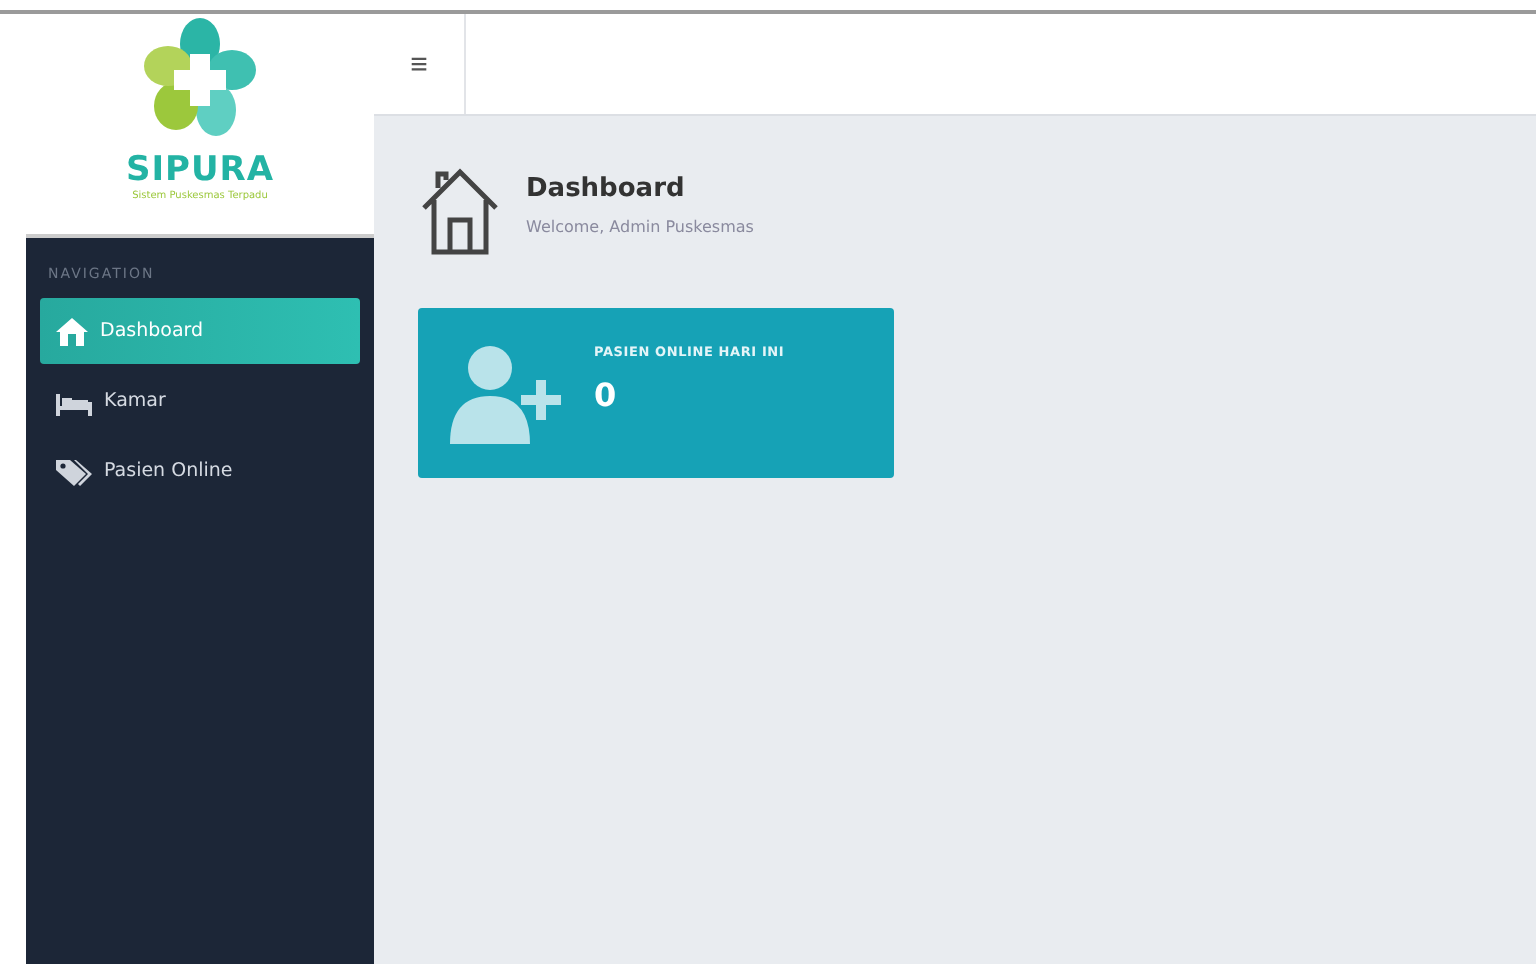 This screenshot has height=964, width=1536. What do you see at coordinates (200, 170) in the screenshot?
I see `brand-name: SIPURA` at bounding box center [200, 170].